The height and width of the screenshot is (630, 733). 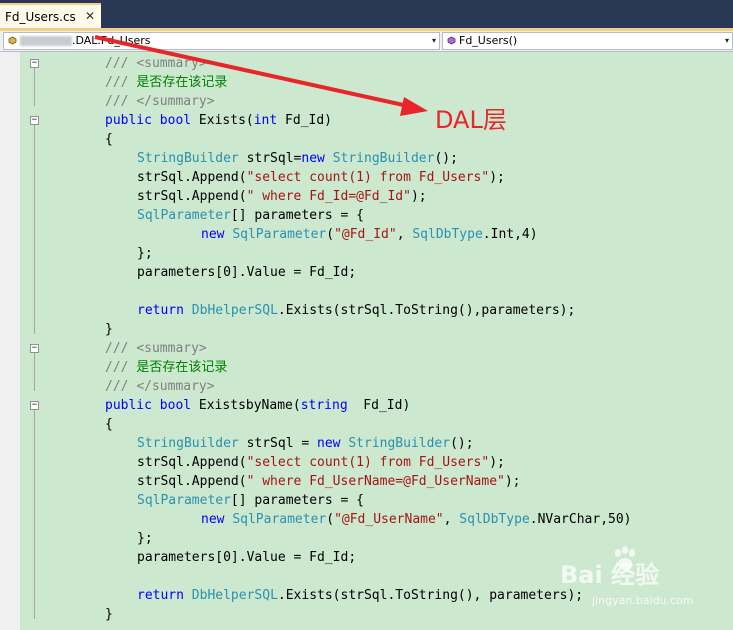 I want to click on annotation-arrow, so click(x=261, y=75).